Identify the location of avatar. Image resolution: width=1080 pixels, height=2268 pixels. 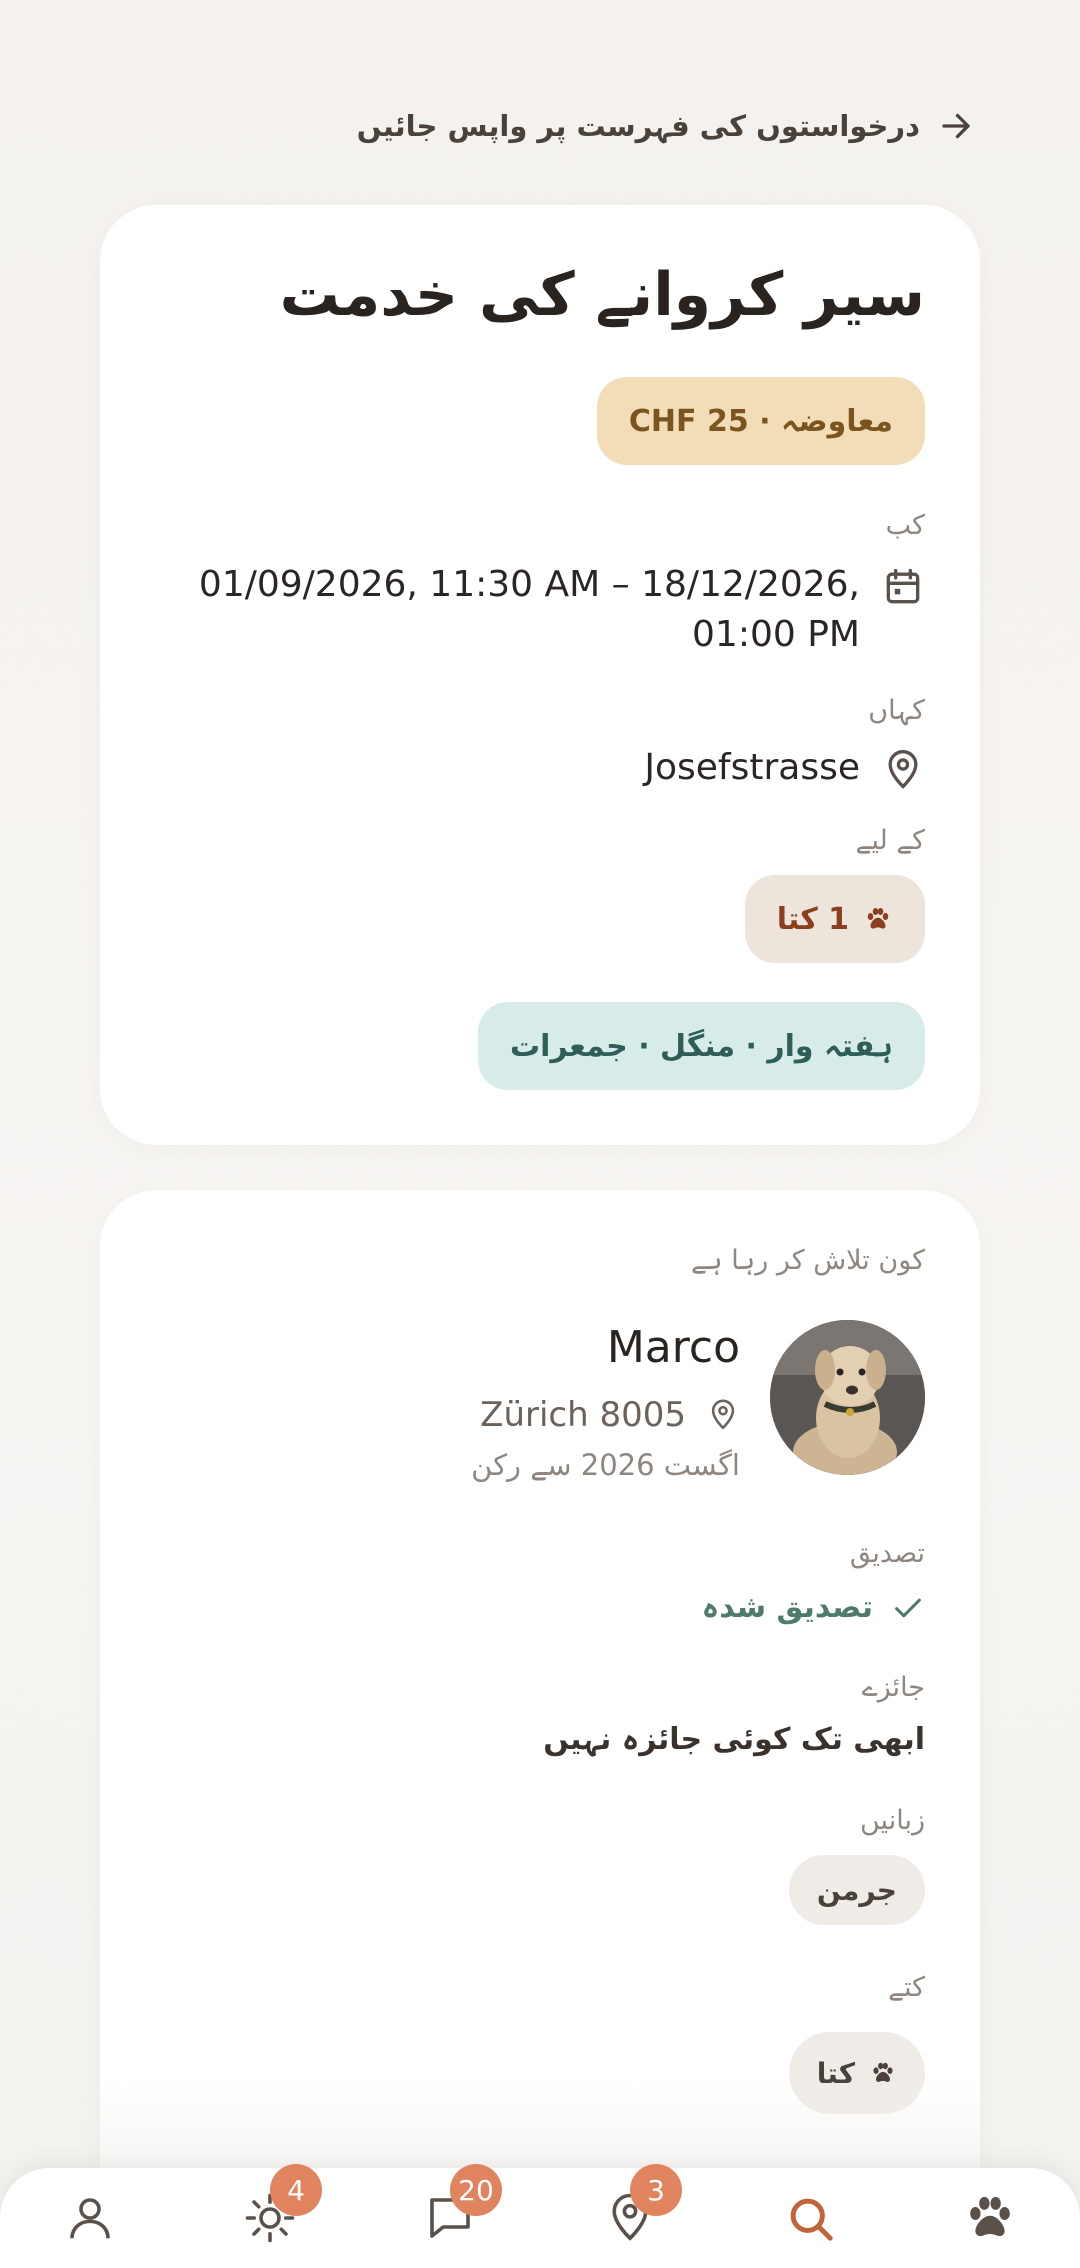
(847, 1397).